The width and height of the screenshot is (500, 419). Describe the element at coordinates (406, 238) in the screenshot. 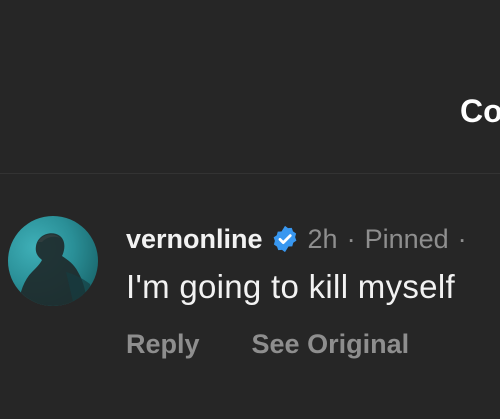

I see `pinned-label: Pinned` at that location.